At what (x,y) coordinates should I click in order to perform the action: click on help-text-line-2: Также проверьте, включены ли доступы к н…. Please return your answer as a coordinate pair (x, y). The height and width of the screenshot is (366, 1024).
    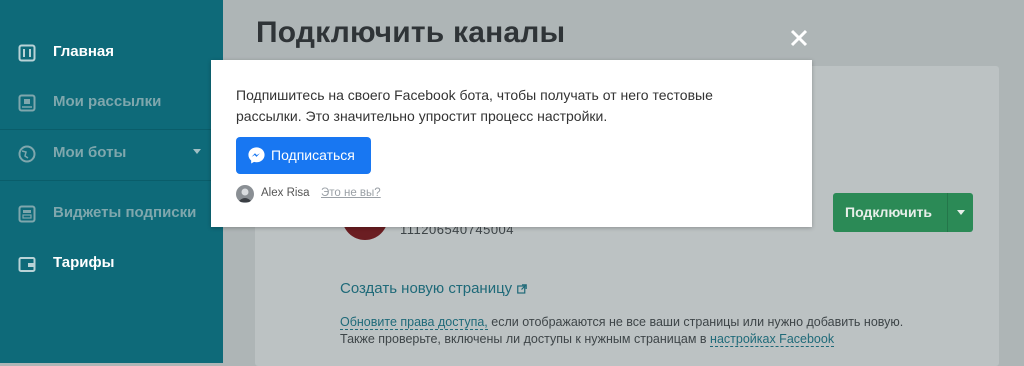
    Looking at the image, I should click on (587, 339).